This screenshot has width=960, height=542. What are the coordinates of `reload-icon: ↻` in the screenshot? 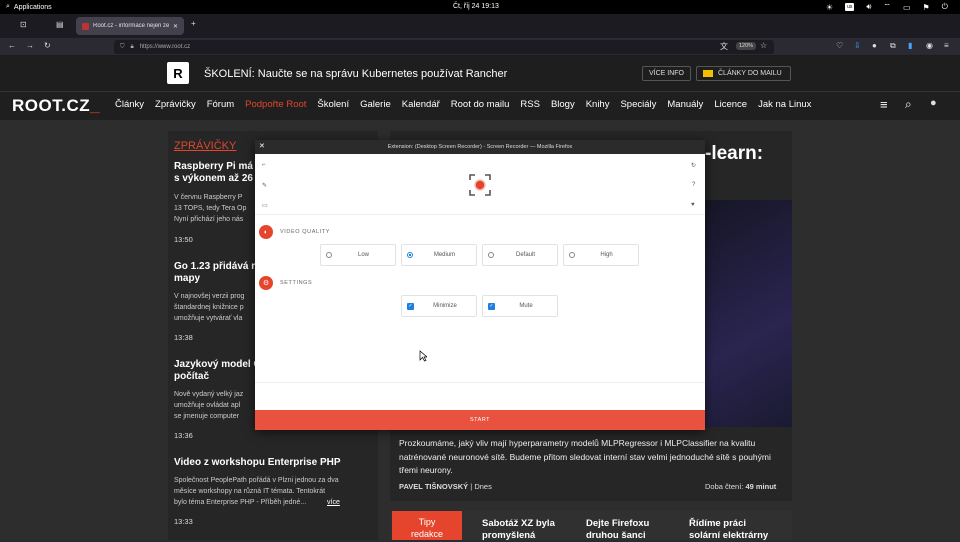 It's located at (47, 45).